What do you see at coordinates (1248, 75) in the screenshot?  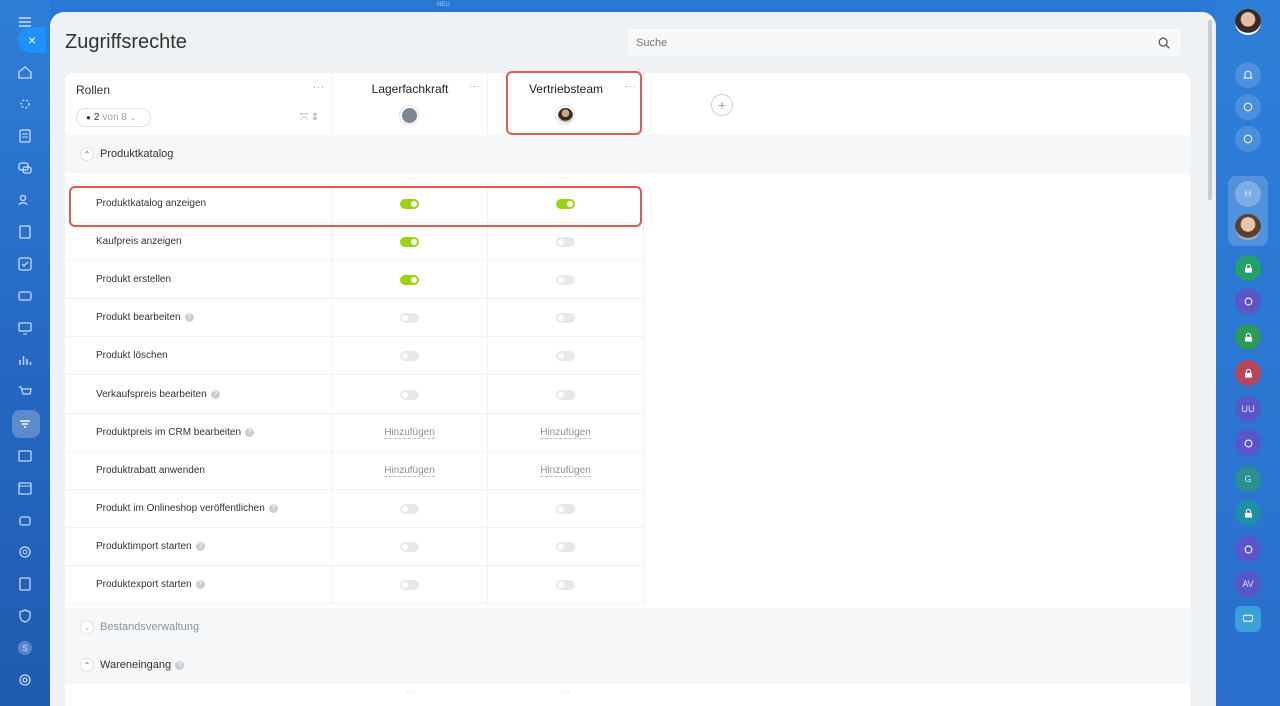 I see `bell-icon` at bounding box center [1248, 75].